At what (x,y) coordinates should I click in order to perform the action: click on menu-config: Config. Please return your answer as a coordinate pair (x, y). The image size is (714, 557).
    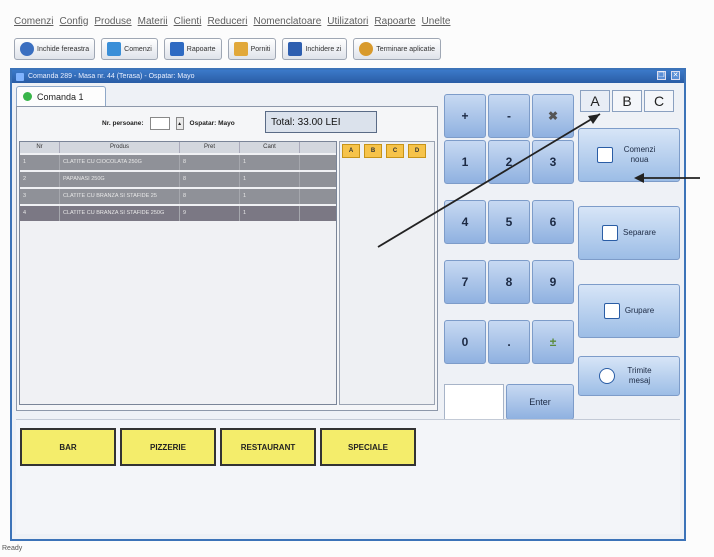
    Looking at the image, I should click on (73, 21).